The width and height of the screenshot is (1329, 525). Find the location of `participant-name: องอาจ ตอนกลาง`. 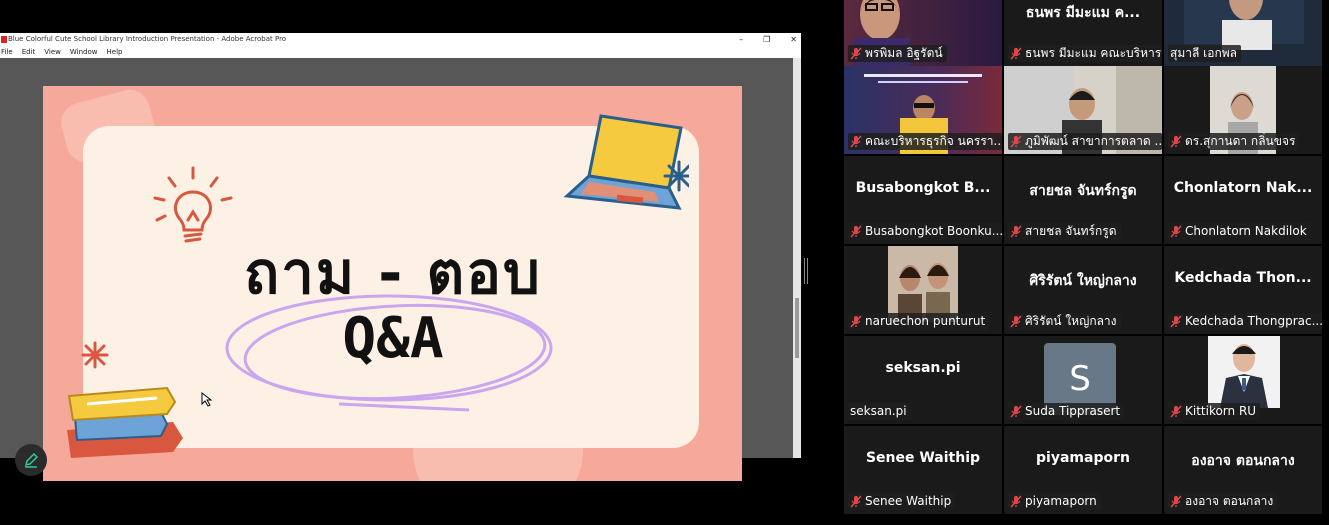

participant-name: องอาจ ตอนกลาง is located at coordinates (1243, 461).